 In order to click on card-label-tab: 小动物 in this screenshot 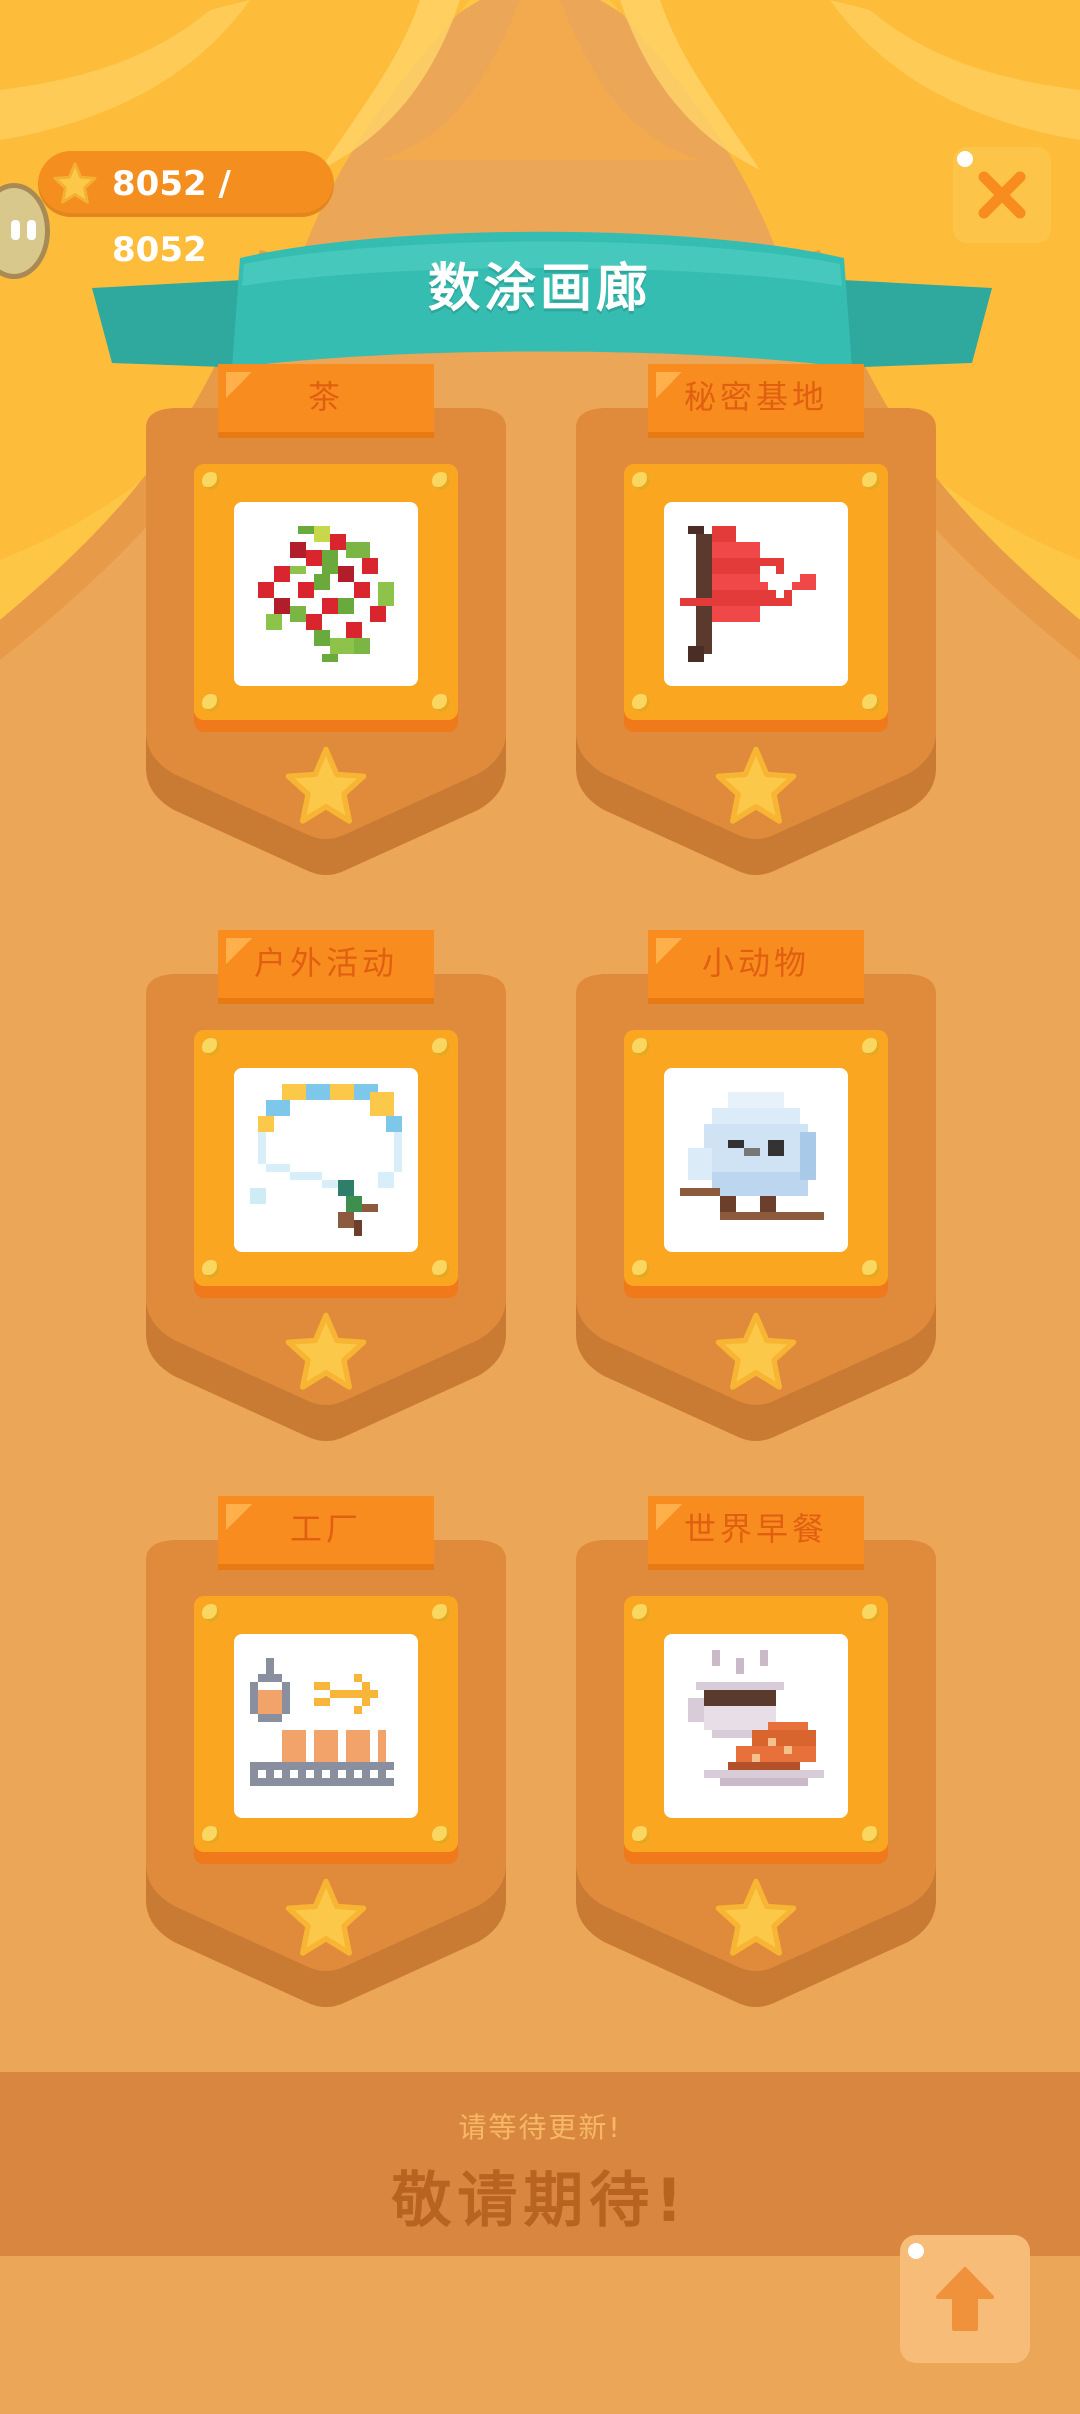, I will do `click(756, 967)`.